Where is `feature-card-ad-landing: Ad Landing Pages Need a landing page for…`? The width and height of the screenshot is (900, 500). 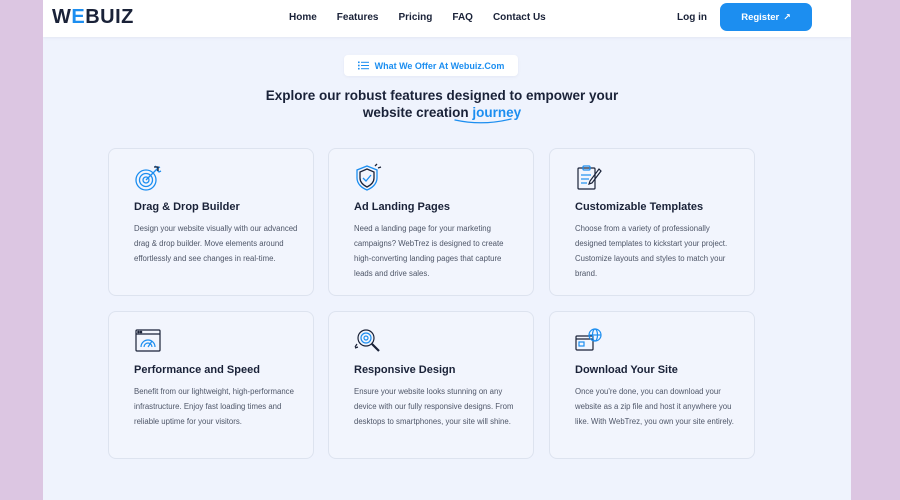 feature-card-ad-landing: Ad Landing Pages Need a landing page for… is located at coordinates (431, 222).